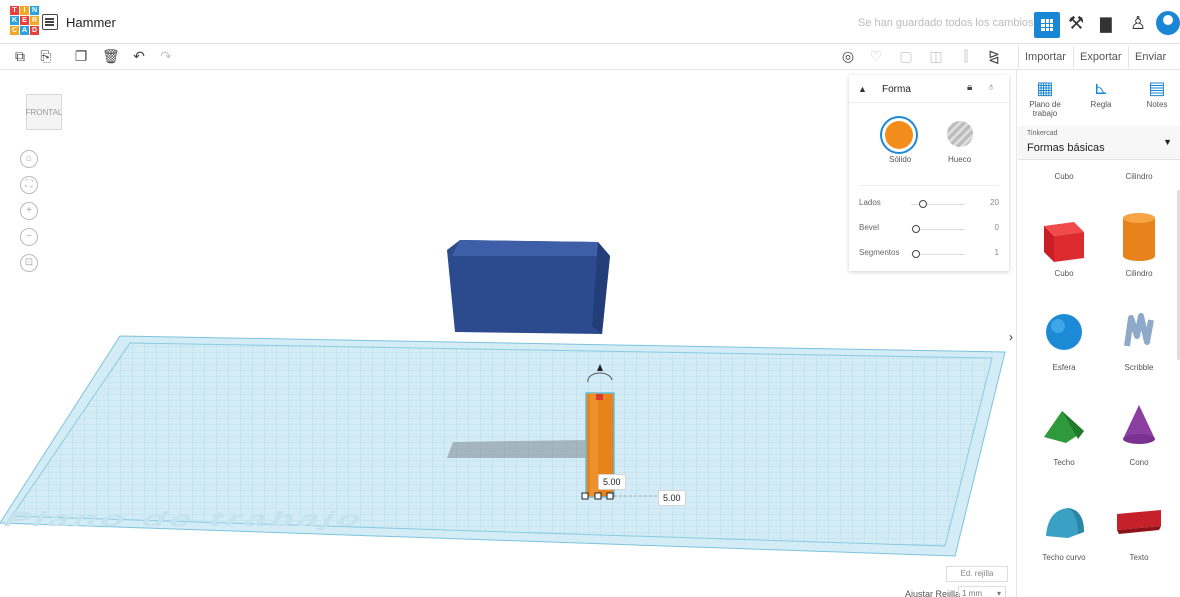 The image size is (1180, 597). What do you see at coordinates (1045, 88) in the screenshot?
I see `workplane-icon: ▦` at bounding box center [1045, 88].